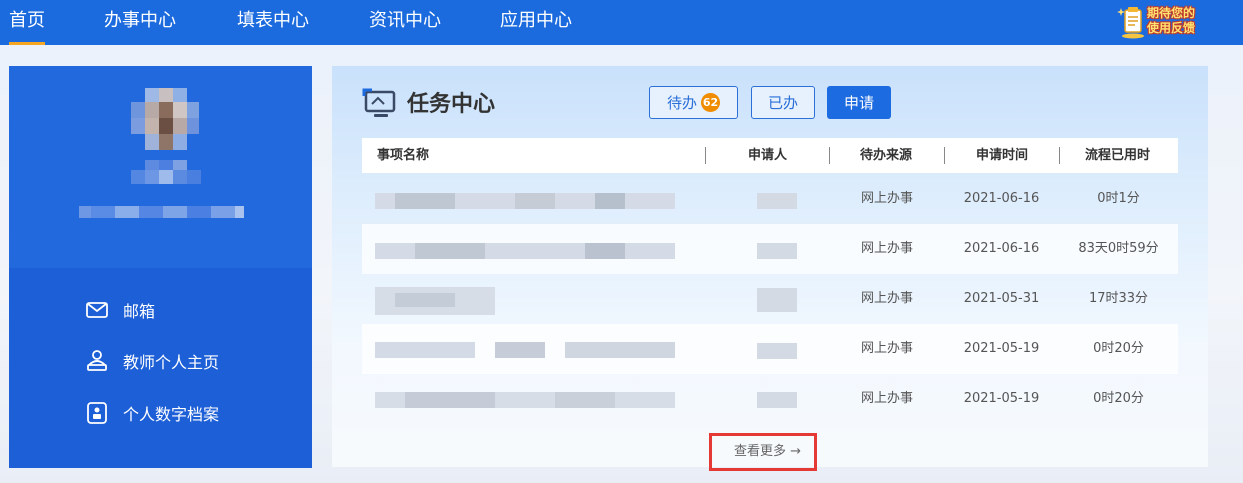 The width and height of the screenshot is (1243, 483). I want to click on table-row: 网上办事 2021-06-16 0时1分, so click(770, 199).